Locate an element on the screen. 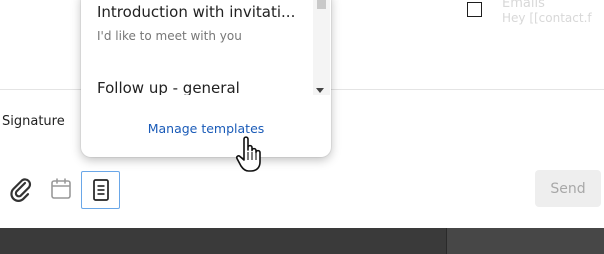 Image resolution: width=604 pixels, height=254 pixels. scroll-down-arrow-icon is located at coordinates (320, 90).